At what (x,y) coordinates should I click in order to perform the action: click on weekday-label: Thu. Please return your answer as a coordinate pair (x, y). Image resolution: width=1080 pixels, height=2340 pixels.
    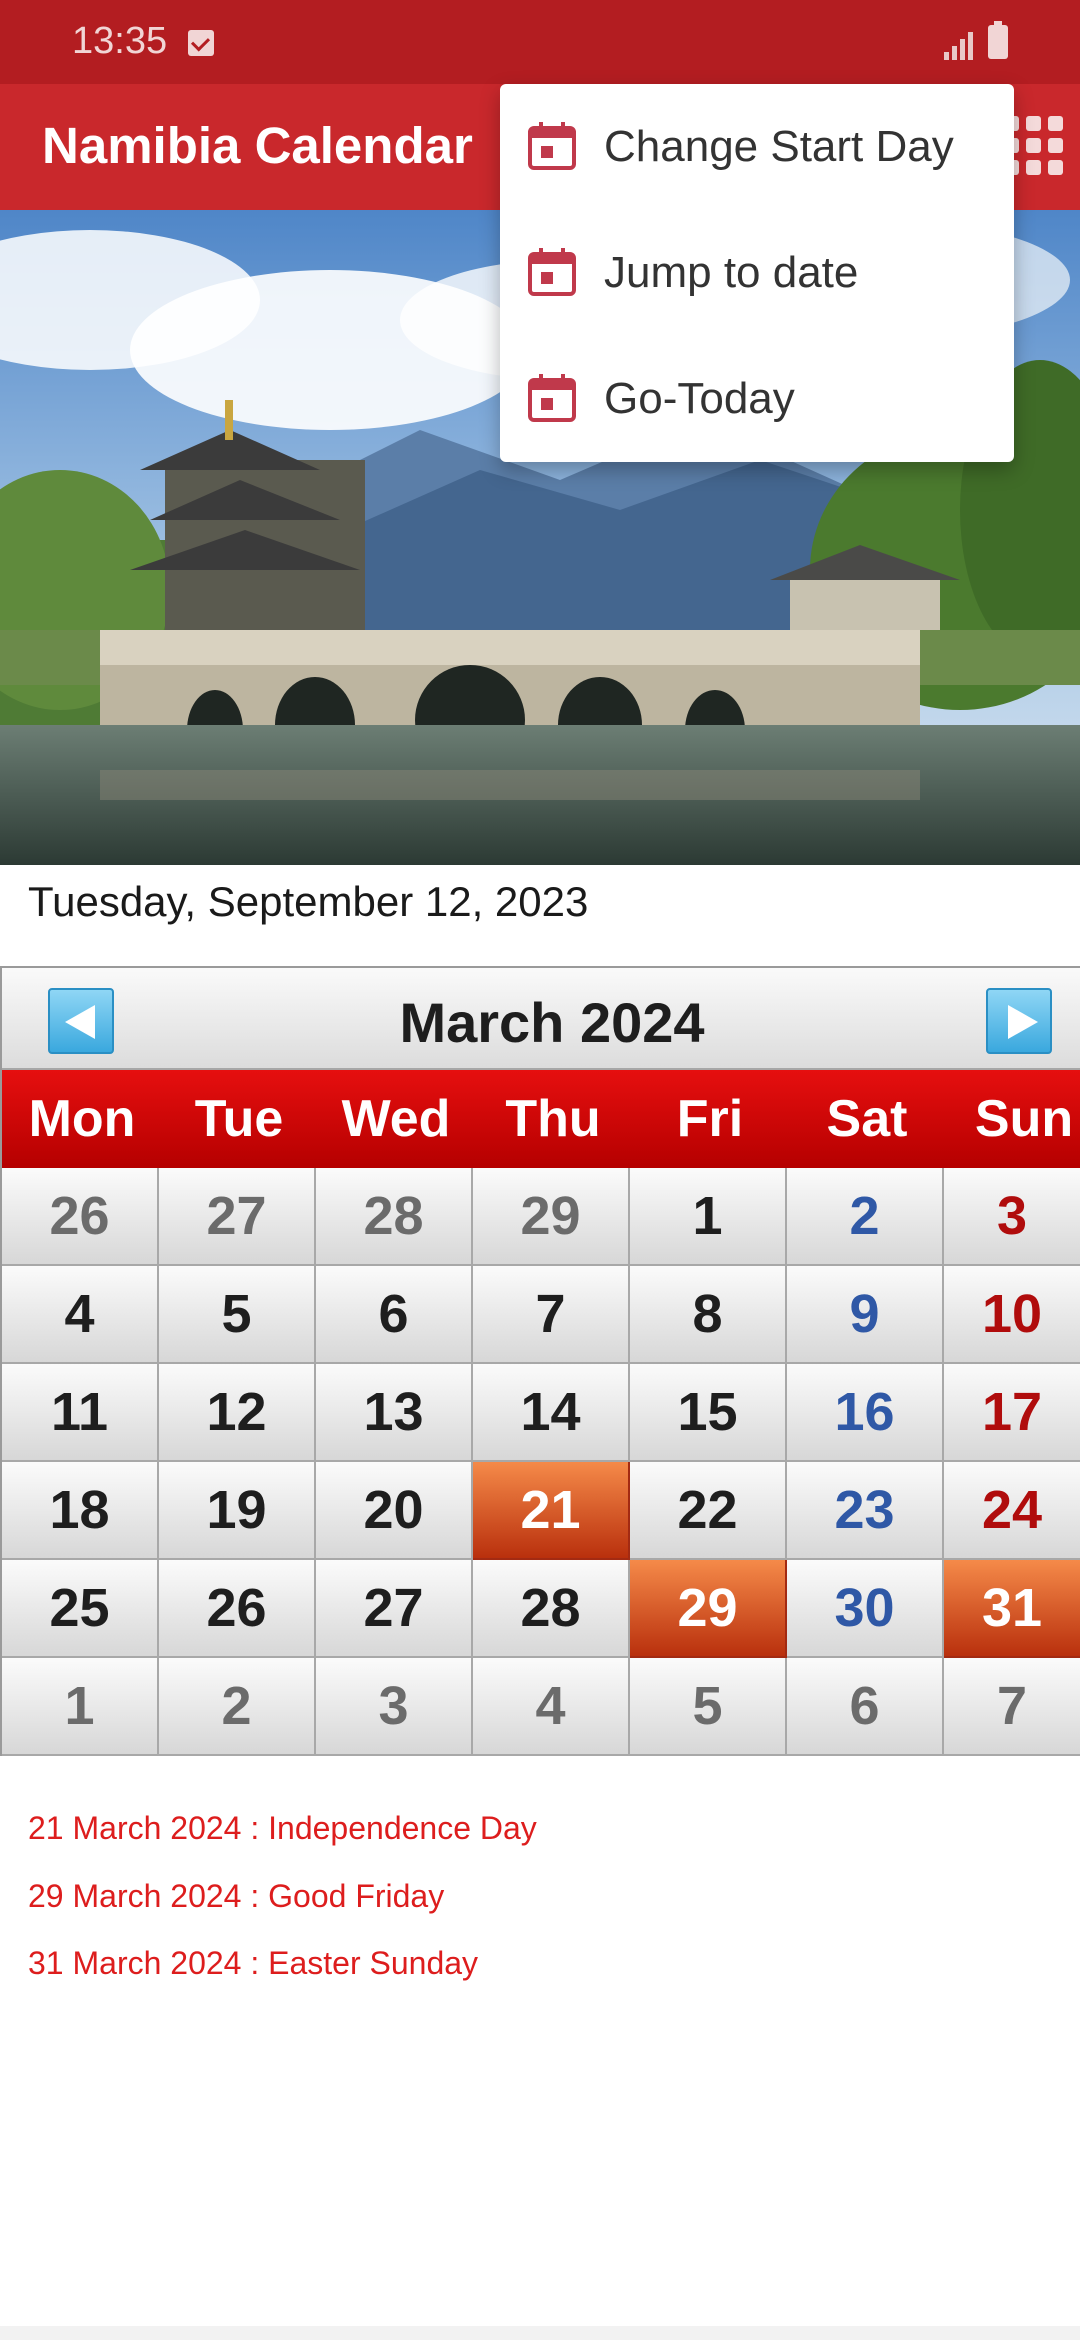
    Looking at the image, I should click on (553, 1119).